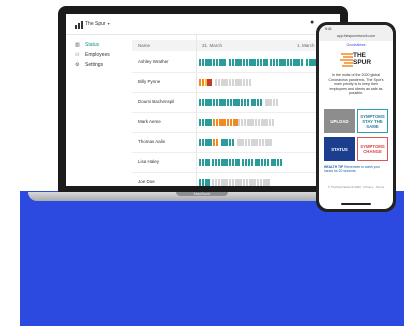 The width and height of the screenshot is (404, 326). Describe the element at coordinates (149, 161) in the screenshot. I see `employee-name: Lisa Haley` at that location.